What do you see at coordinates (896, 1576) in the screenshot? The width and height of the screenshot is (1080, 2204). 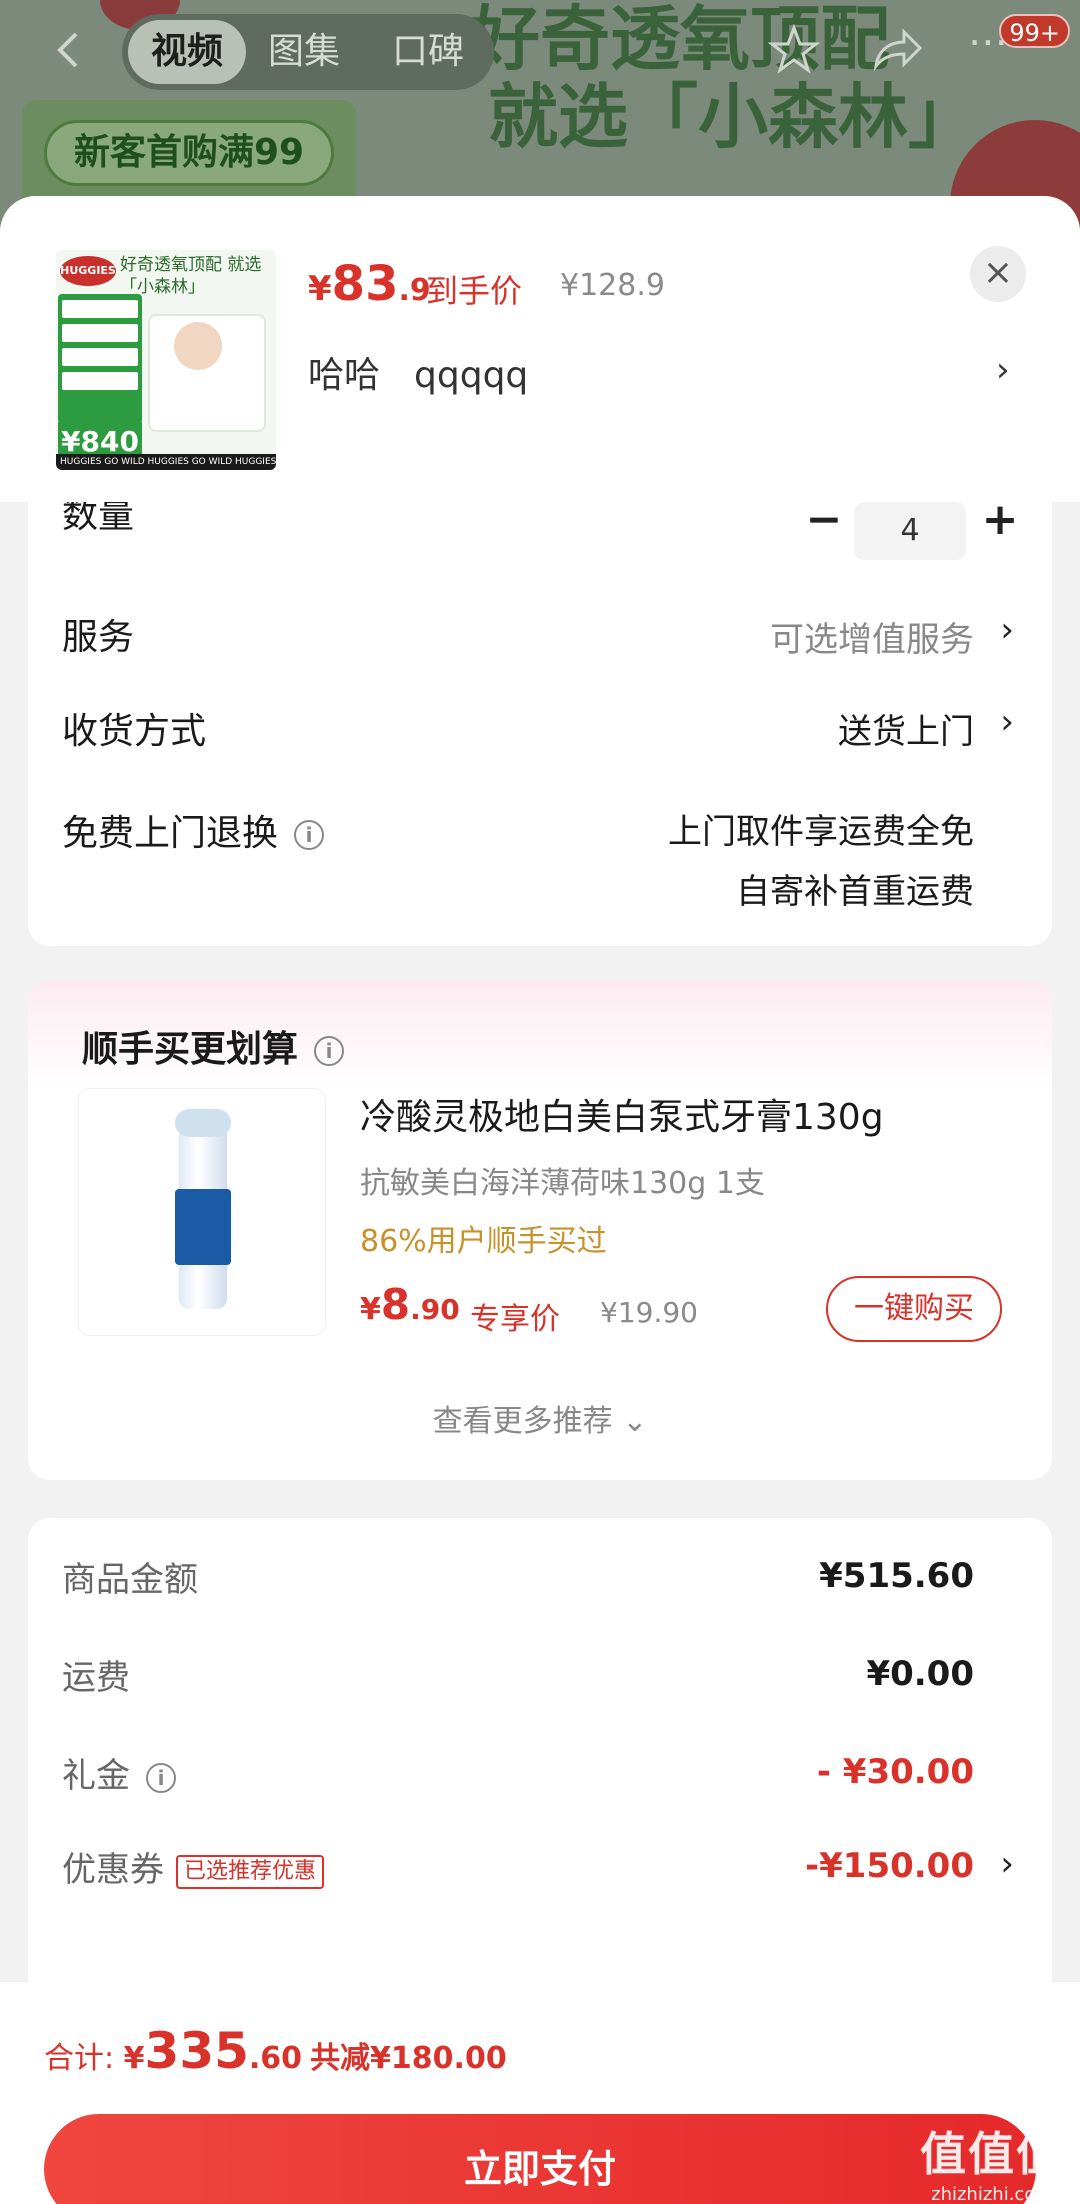 I see `goods-amount-value: ¥515.60` at bounding box center [896, 1576].